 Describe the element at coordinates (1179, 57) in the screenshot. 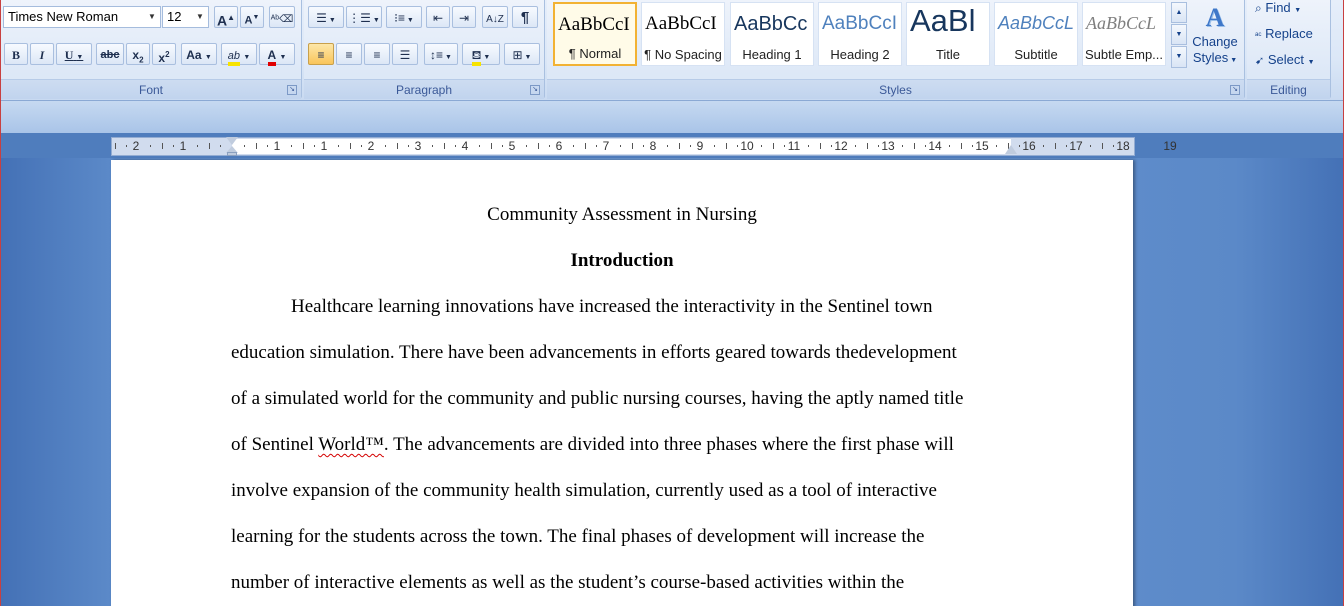

I see `gallery-more-button: ▼` at that location.